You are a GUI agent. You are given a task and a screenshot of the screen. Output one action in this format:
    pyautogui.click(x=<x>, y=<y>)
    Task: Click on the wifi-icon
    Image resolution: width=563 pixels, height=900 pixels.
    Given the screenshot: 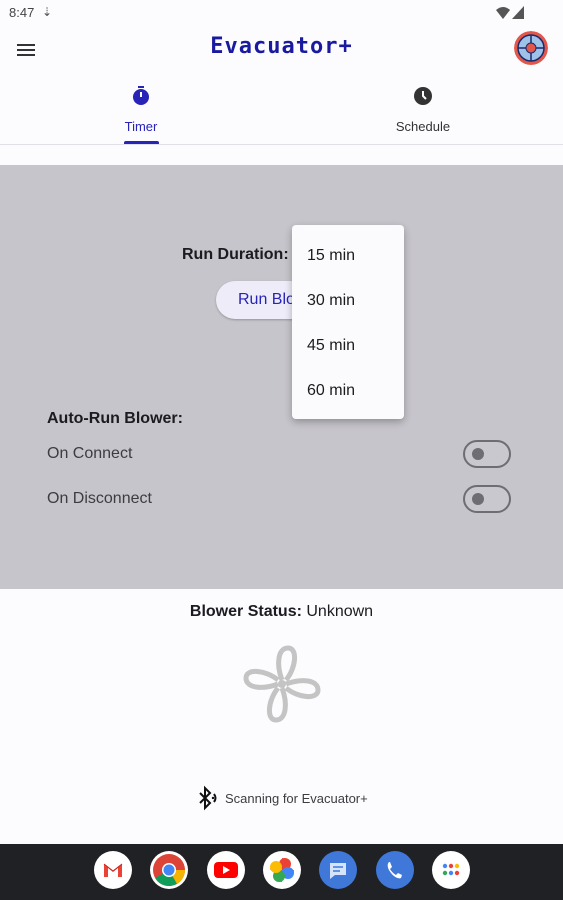 What is the action you would take?
    pyautogui.click(x=503, y=13)
    